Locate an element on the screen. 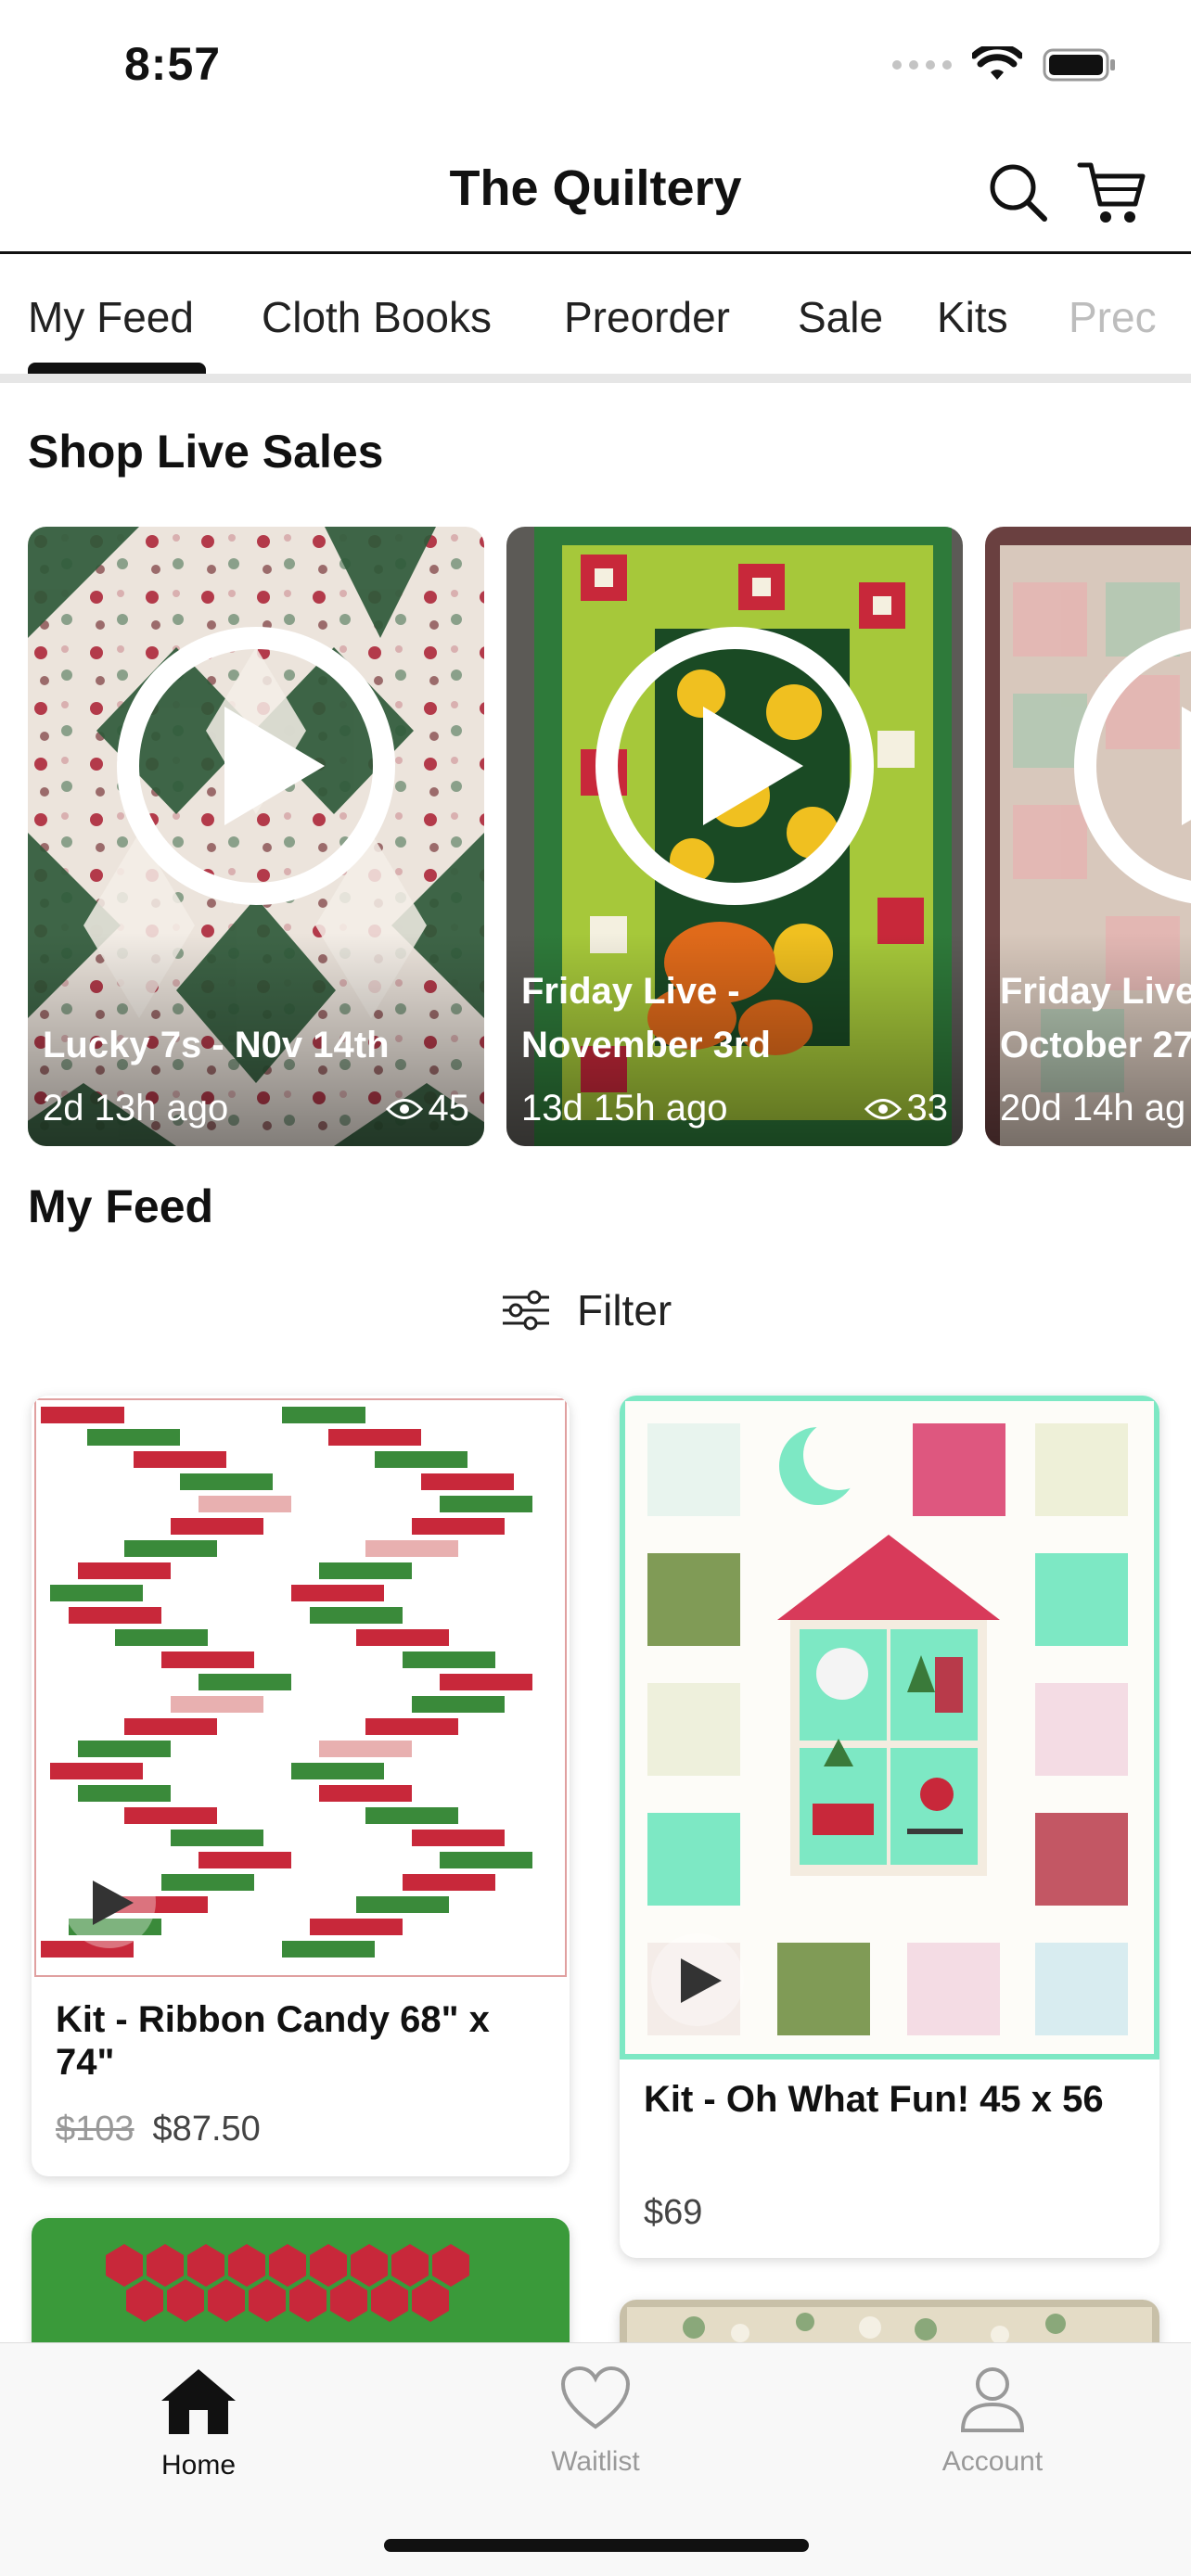  live-sale-card: Lucky 7s - N0v 14th 2d 13h ago 45 is located at coordinates (256, 836).